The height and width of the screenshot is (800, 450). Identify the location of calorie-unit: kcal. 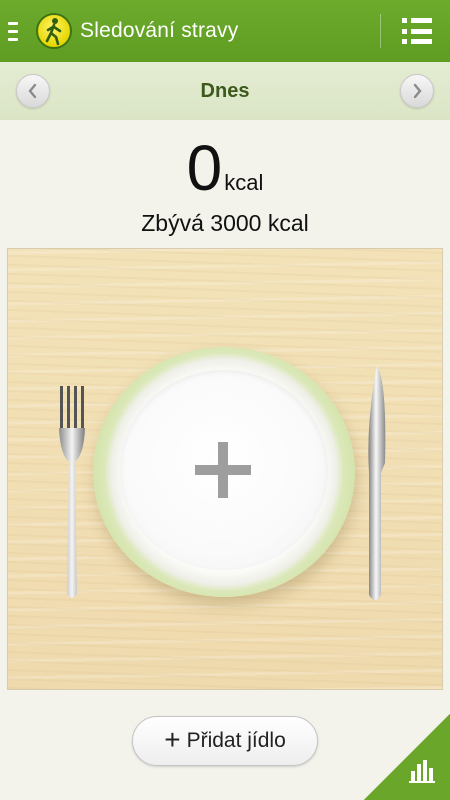
(244, 182).